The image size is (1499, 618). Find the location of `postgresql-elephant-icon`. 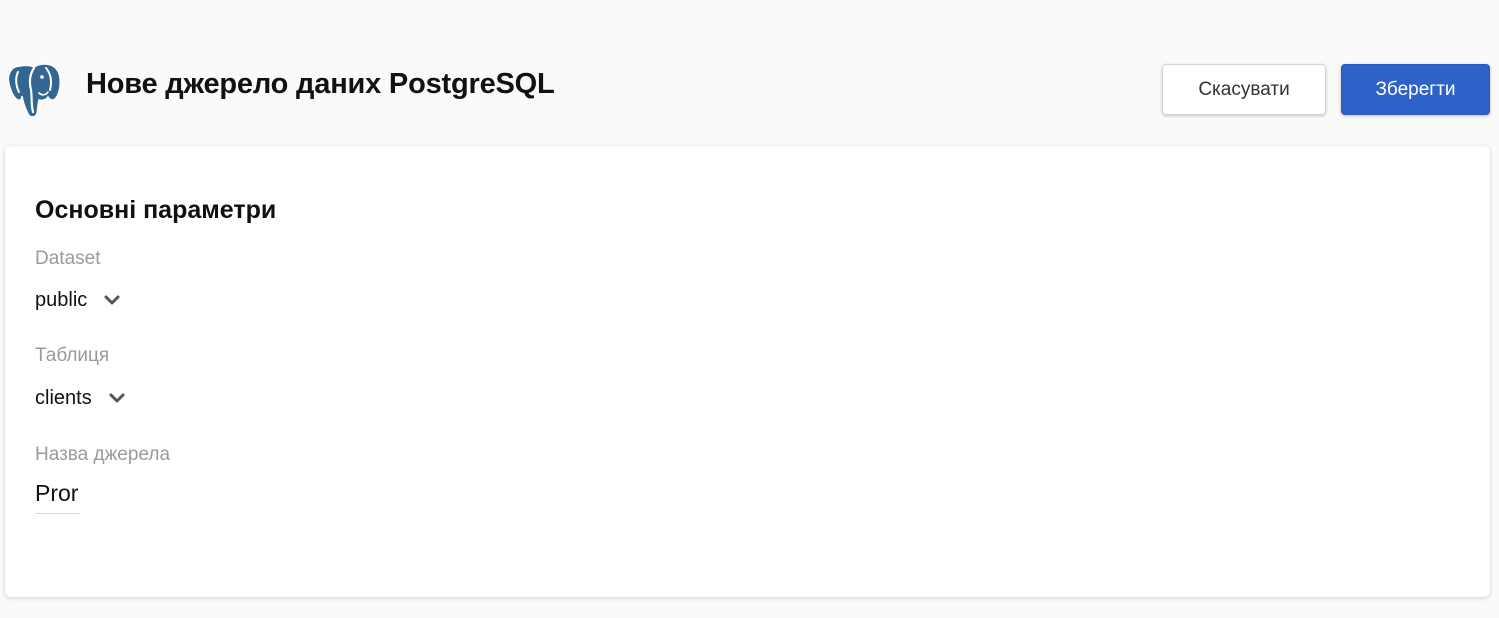

postgresql-elephant-icon is located at coordinates (34, 90).